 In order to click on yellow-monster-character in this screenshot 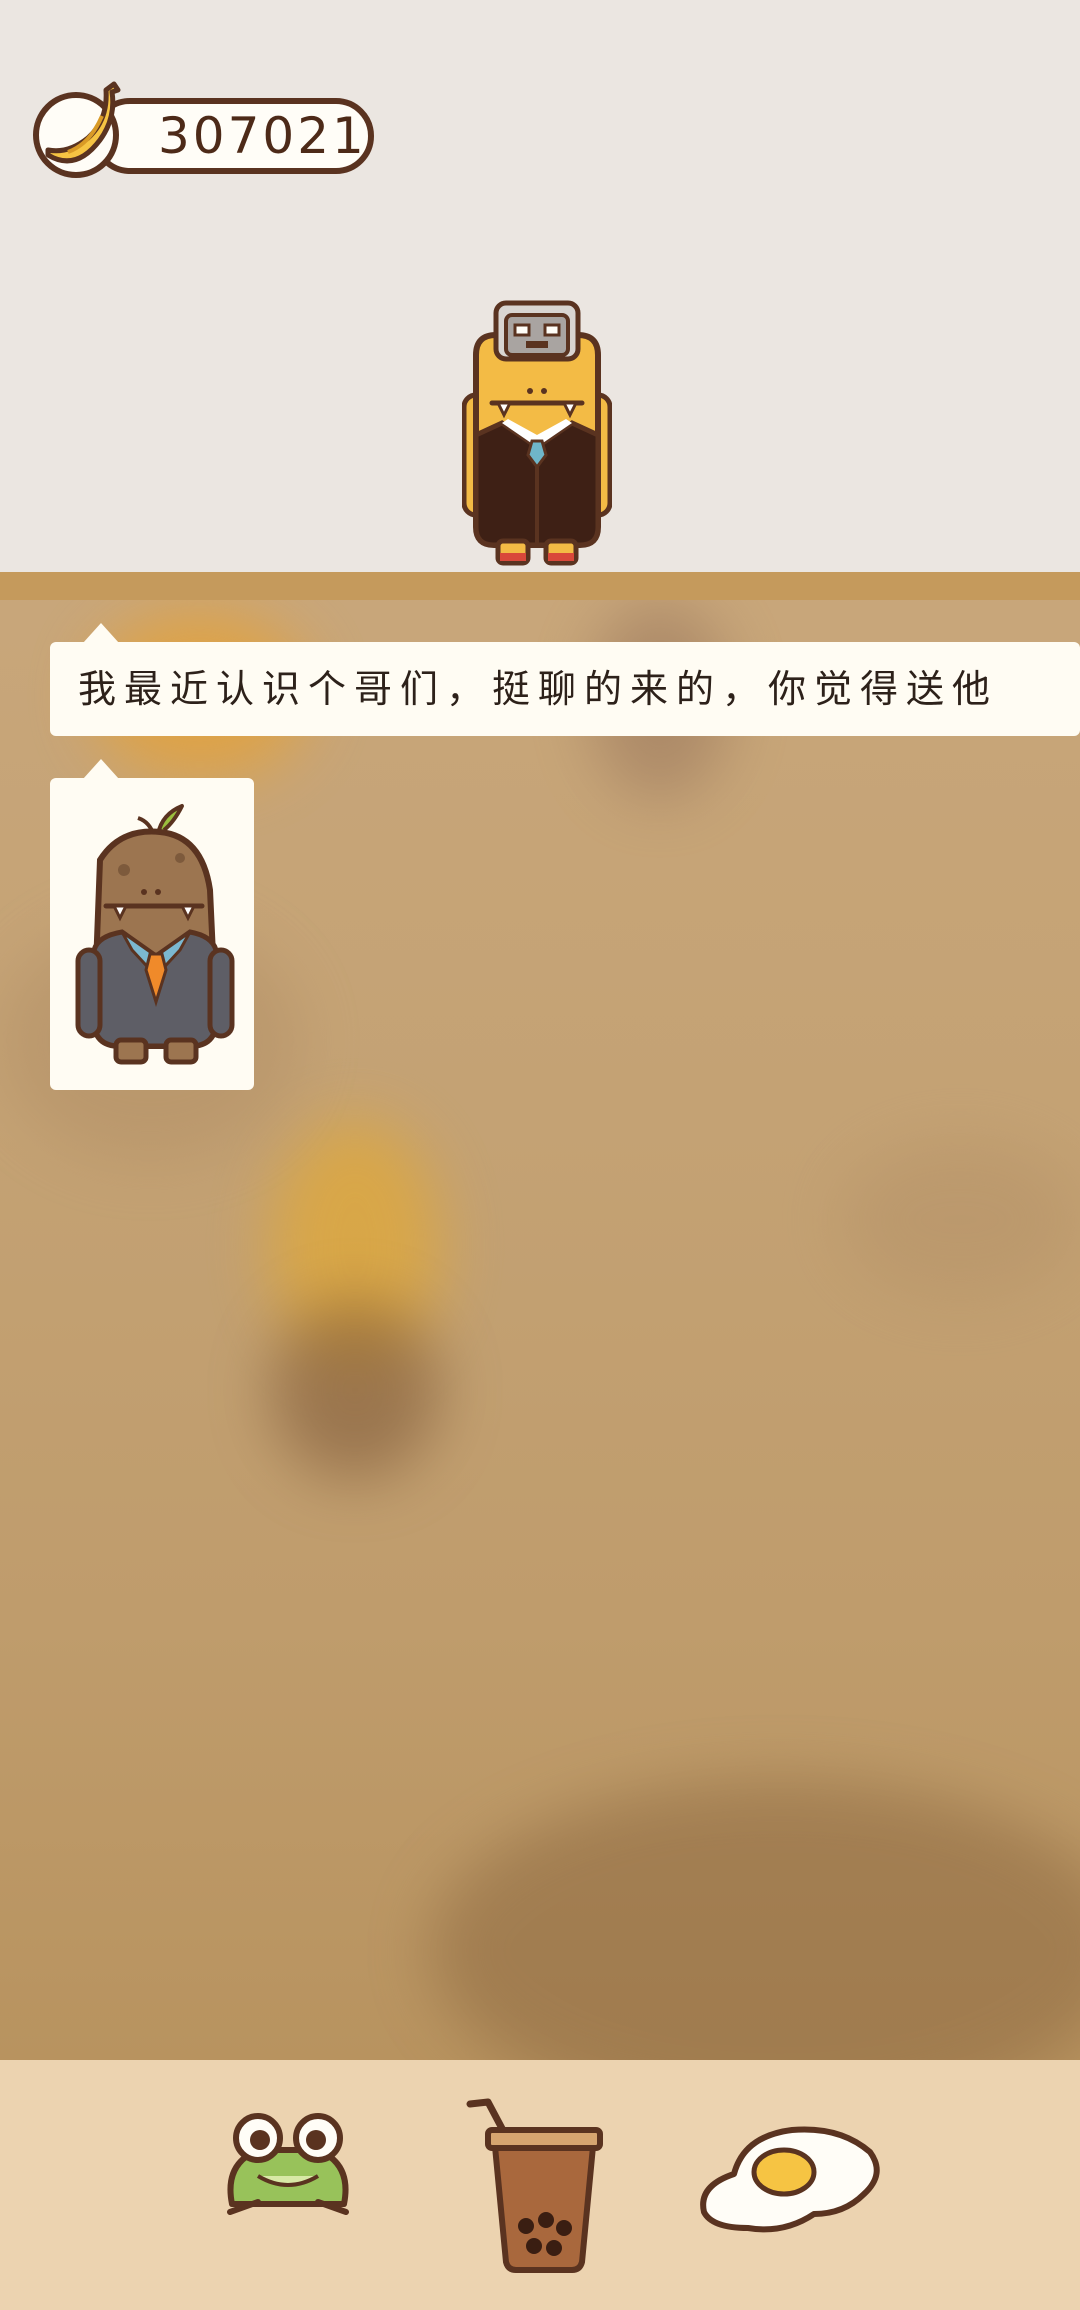, I will do `click(537, 432)`.